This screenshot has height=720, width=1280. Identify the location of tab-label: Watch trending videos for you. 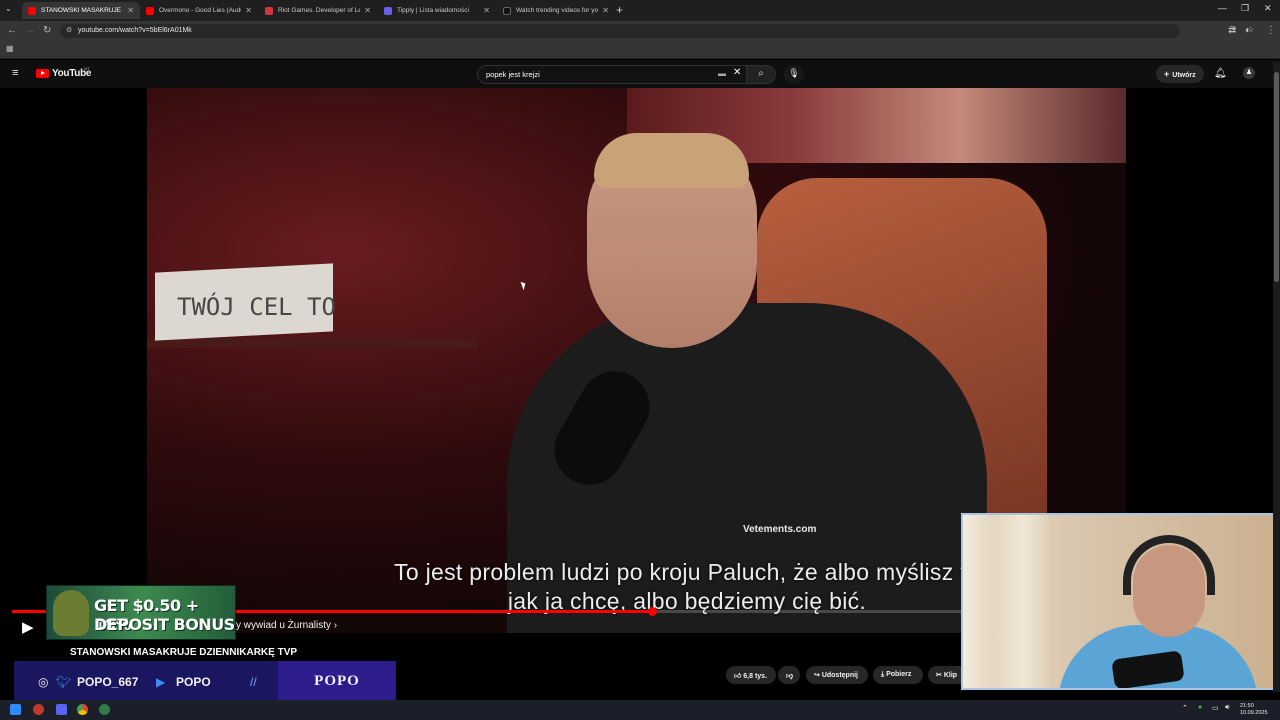
(557, 10).